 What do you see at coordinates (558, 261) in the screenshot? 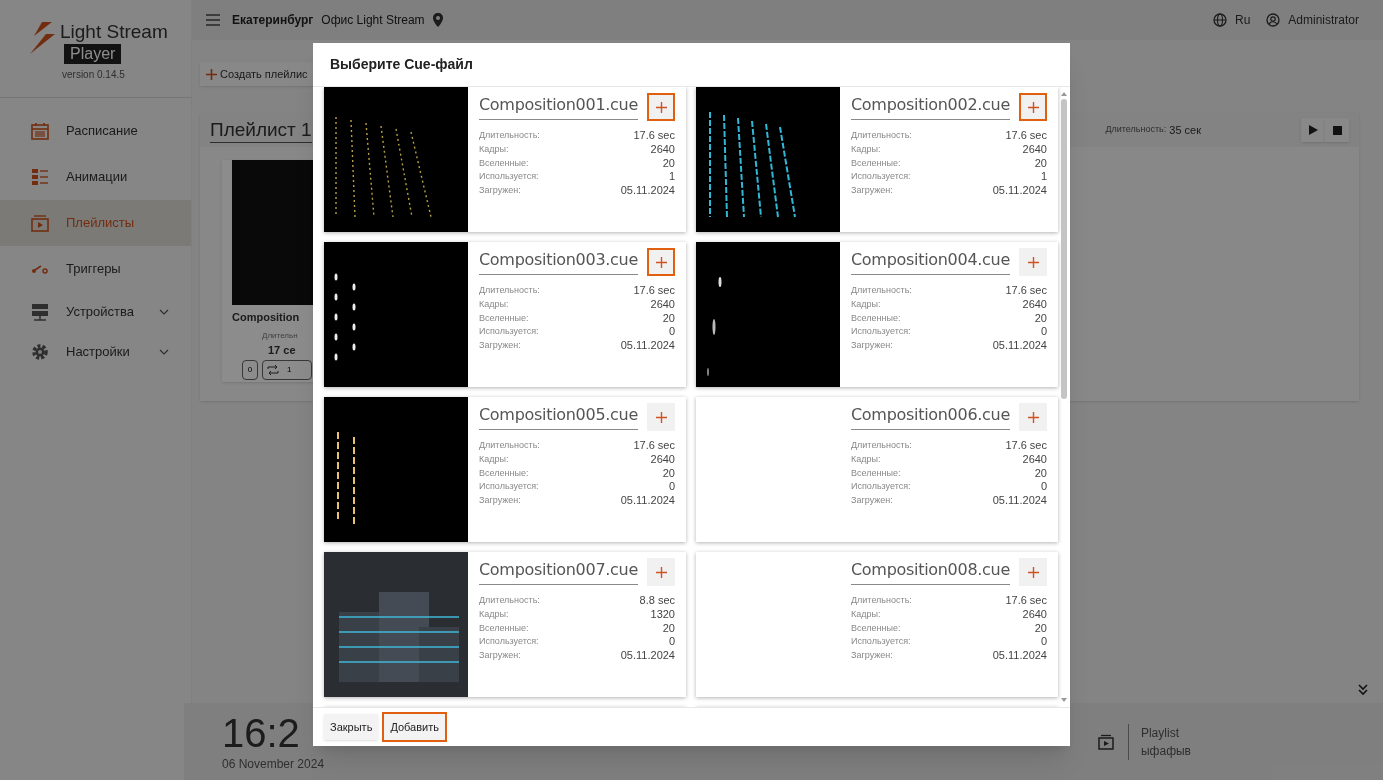
I see `file-name: Composition003.cue` at bounding box center [558, 261].